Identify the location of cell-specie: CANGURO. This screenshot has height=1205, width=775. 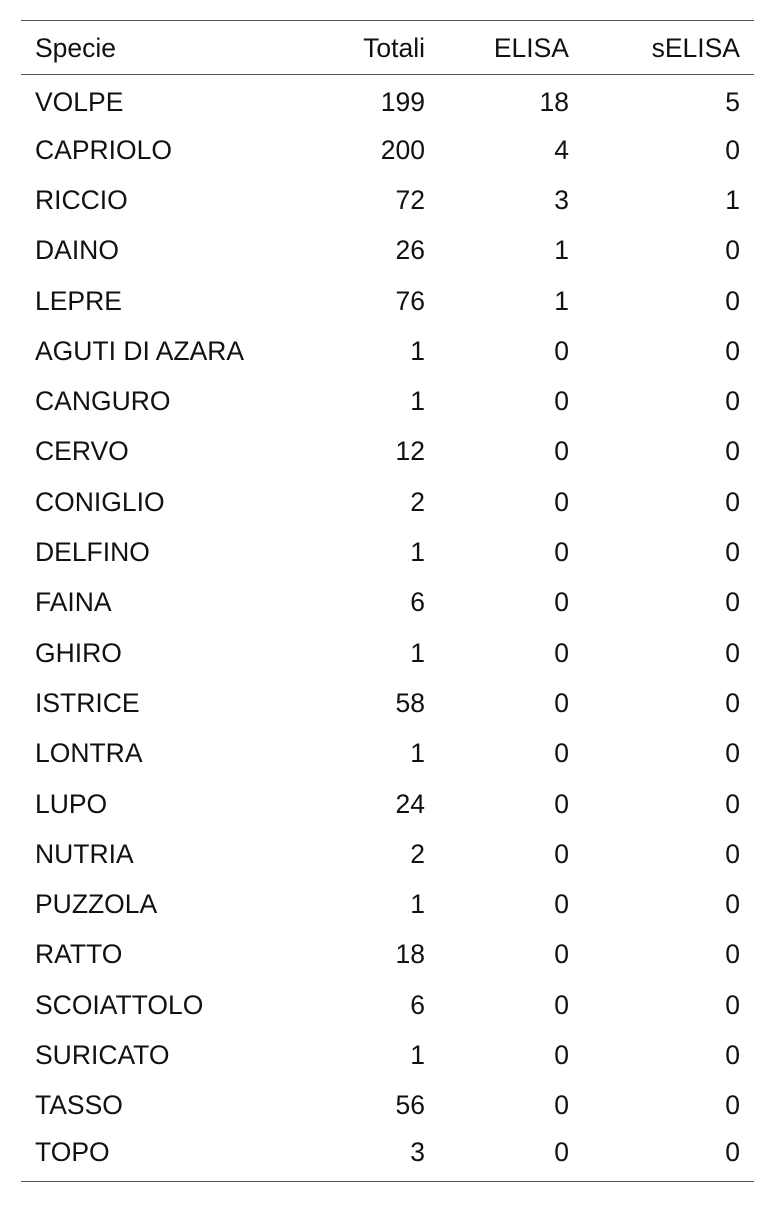
(103, 401).